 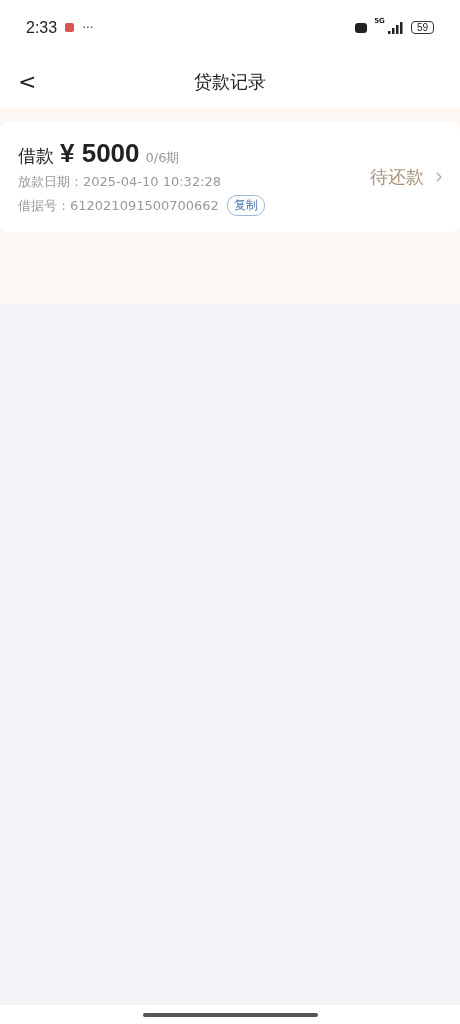 I want to click on more-notifications: ···, so click(x=88, y=27).